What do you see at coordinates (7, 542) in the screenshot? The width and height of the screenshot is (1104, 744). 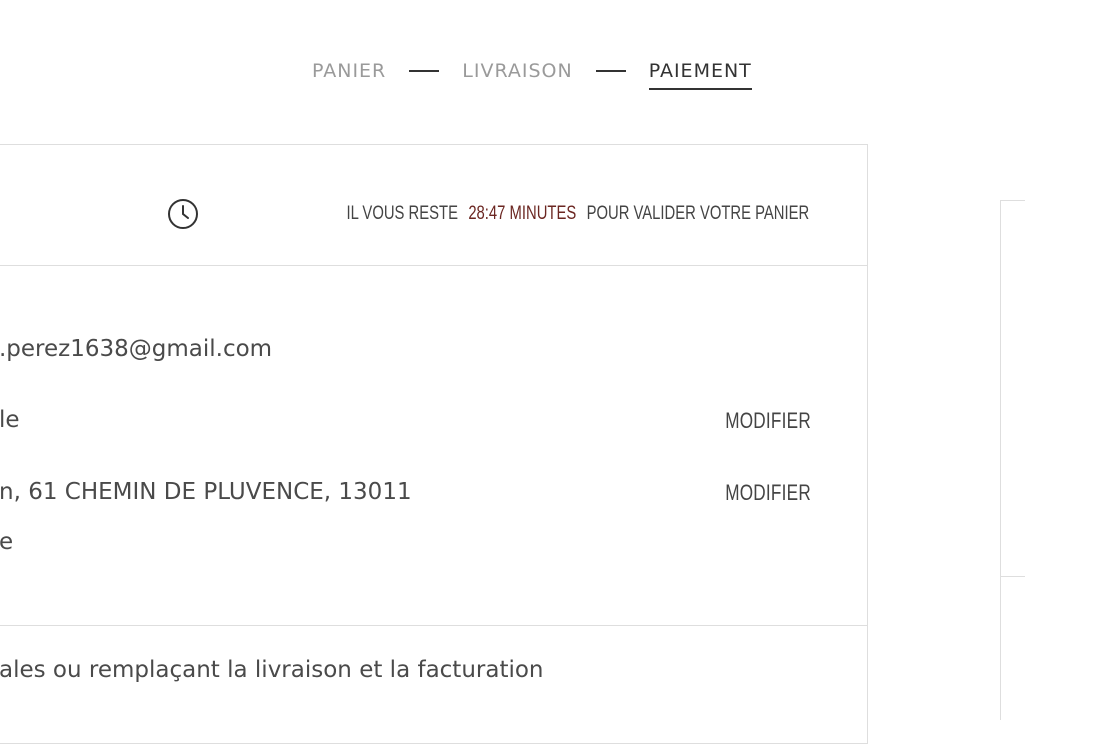 I see `shipping-address-line-2: e` at bounding box center [7, 542].